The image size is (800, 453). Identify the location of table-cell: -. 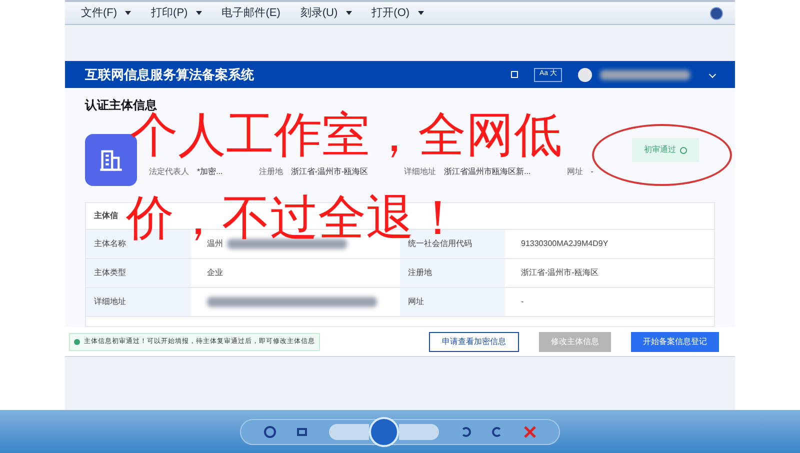
(522, 302).